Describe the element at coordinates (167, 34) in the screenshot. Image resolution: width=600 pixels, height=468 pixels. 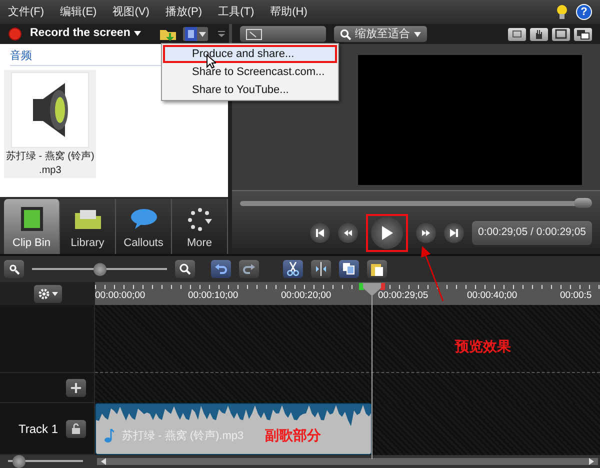
I see `folder-icon` at that location.